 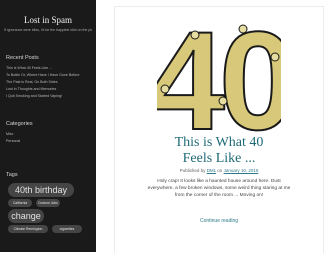 What do you see at coordinates (48, 203) in the screenshot?
I see `tag-custom-jobs: Custom Jobs` at bounding box center [48, 203].